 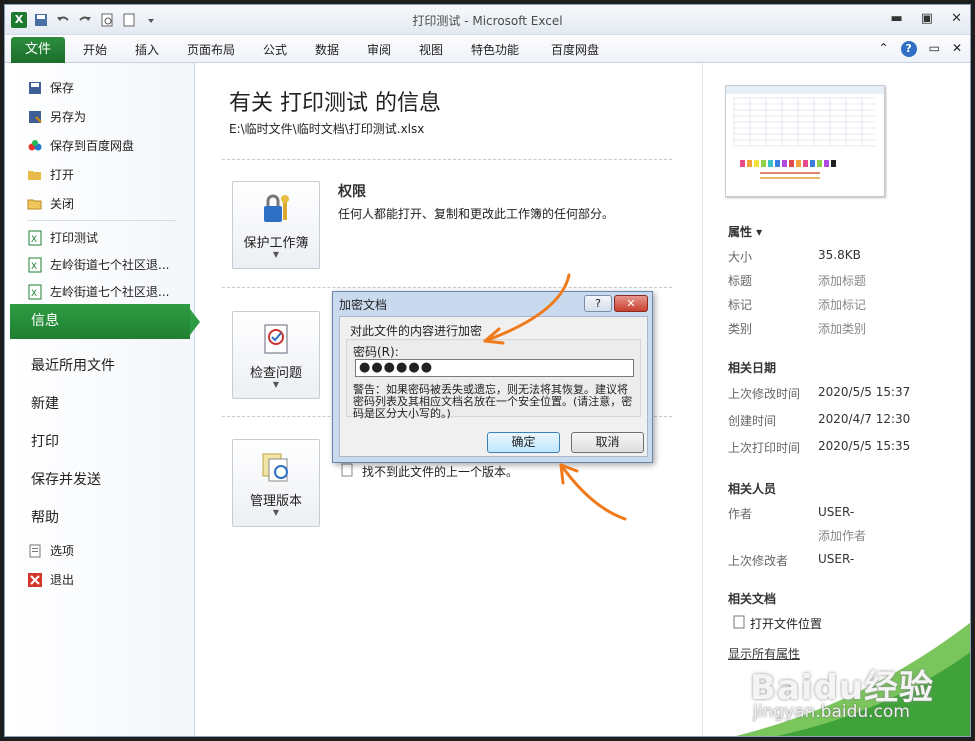 I want to click on window-controls: ▬ ▣ ✕, so click(x=927, y=18).